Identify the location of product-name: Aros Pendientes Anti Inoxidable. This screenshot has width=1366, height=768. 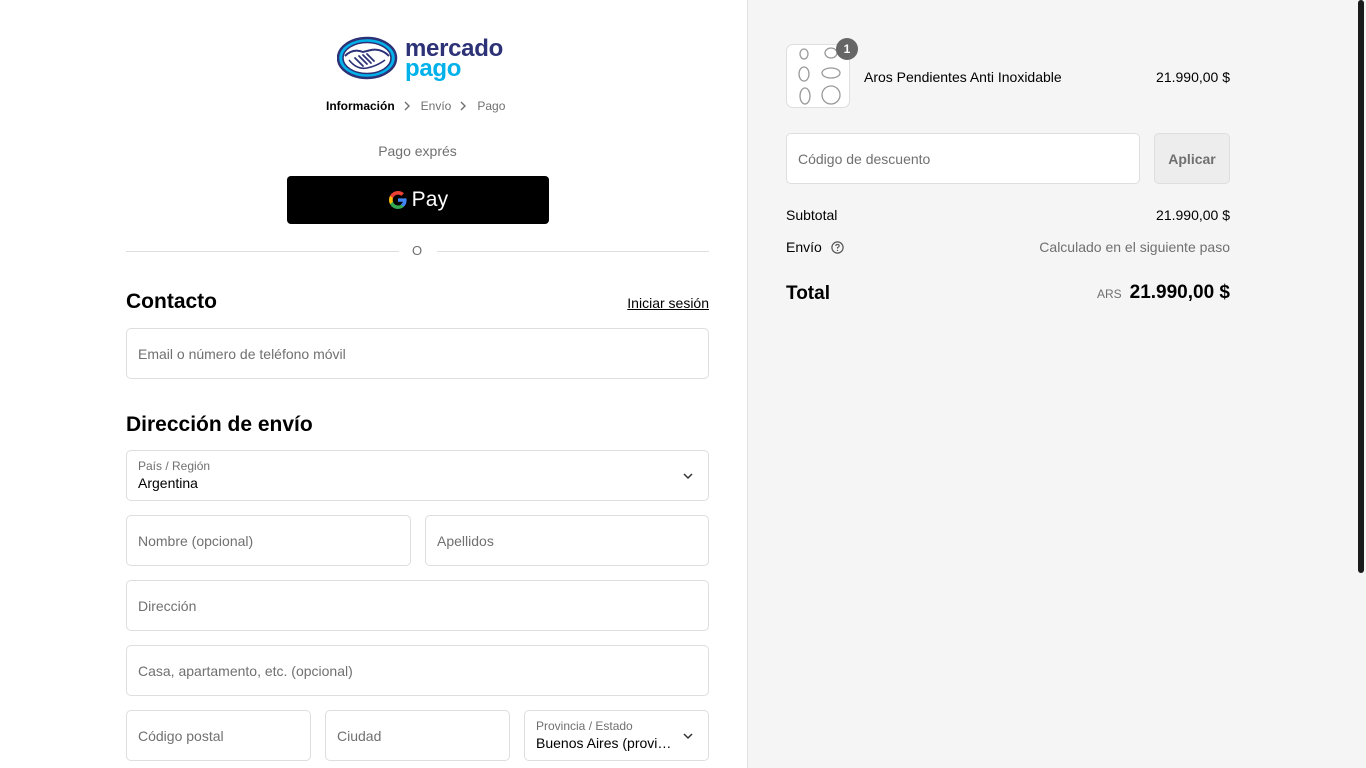
(963, 77).